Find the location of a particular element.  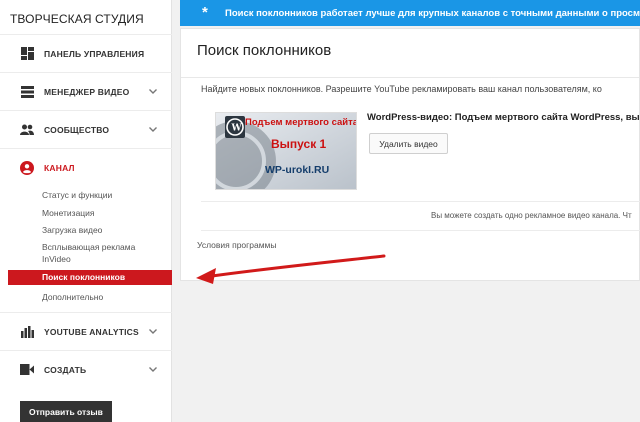

sub-item-fan-finder-label: Поиск поклонников is located at coordinates (84, 277).